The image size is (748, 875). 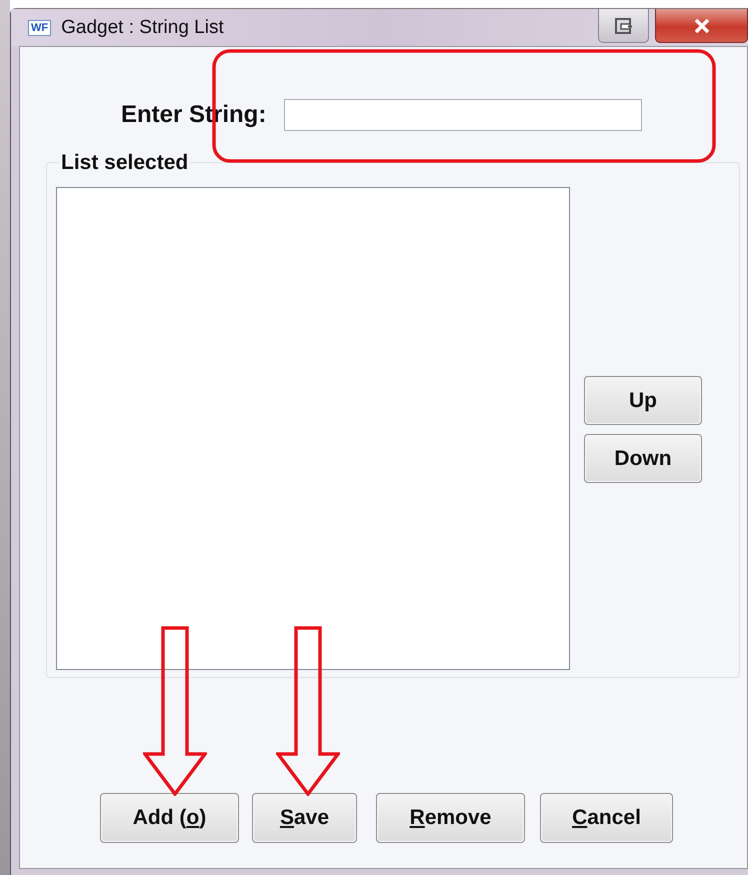 I want to click on move-button: Up, so click(x=643, y=400).